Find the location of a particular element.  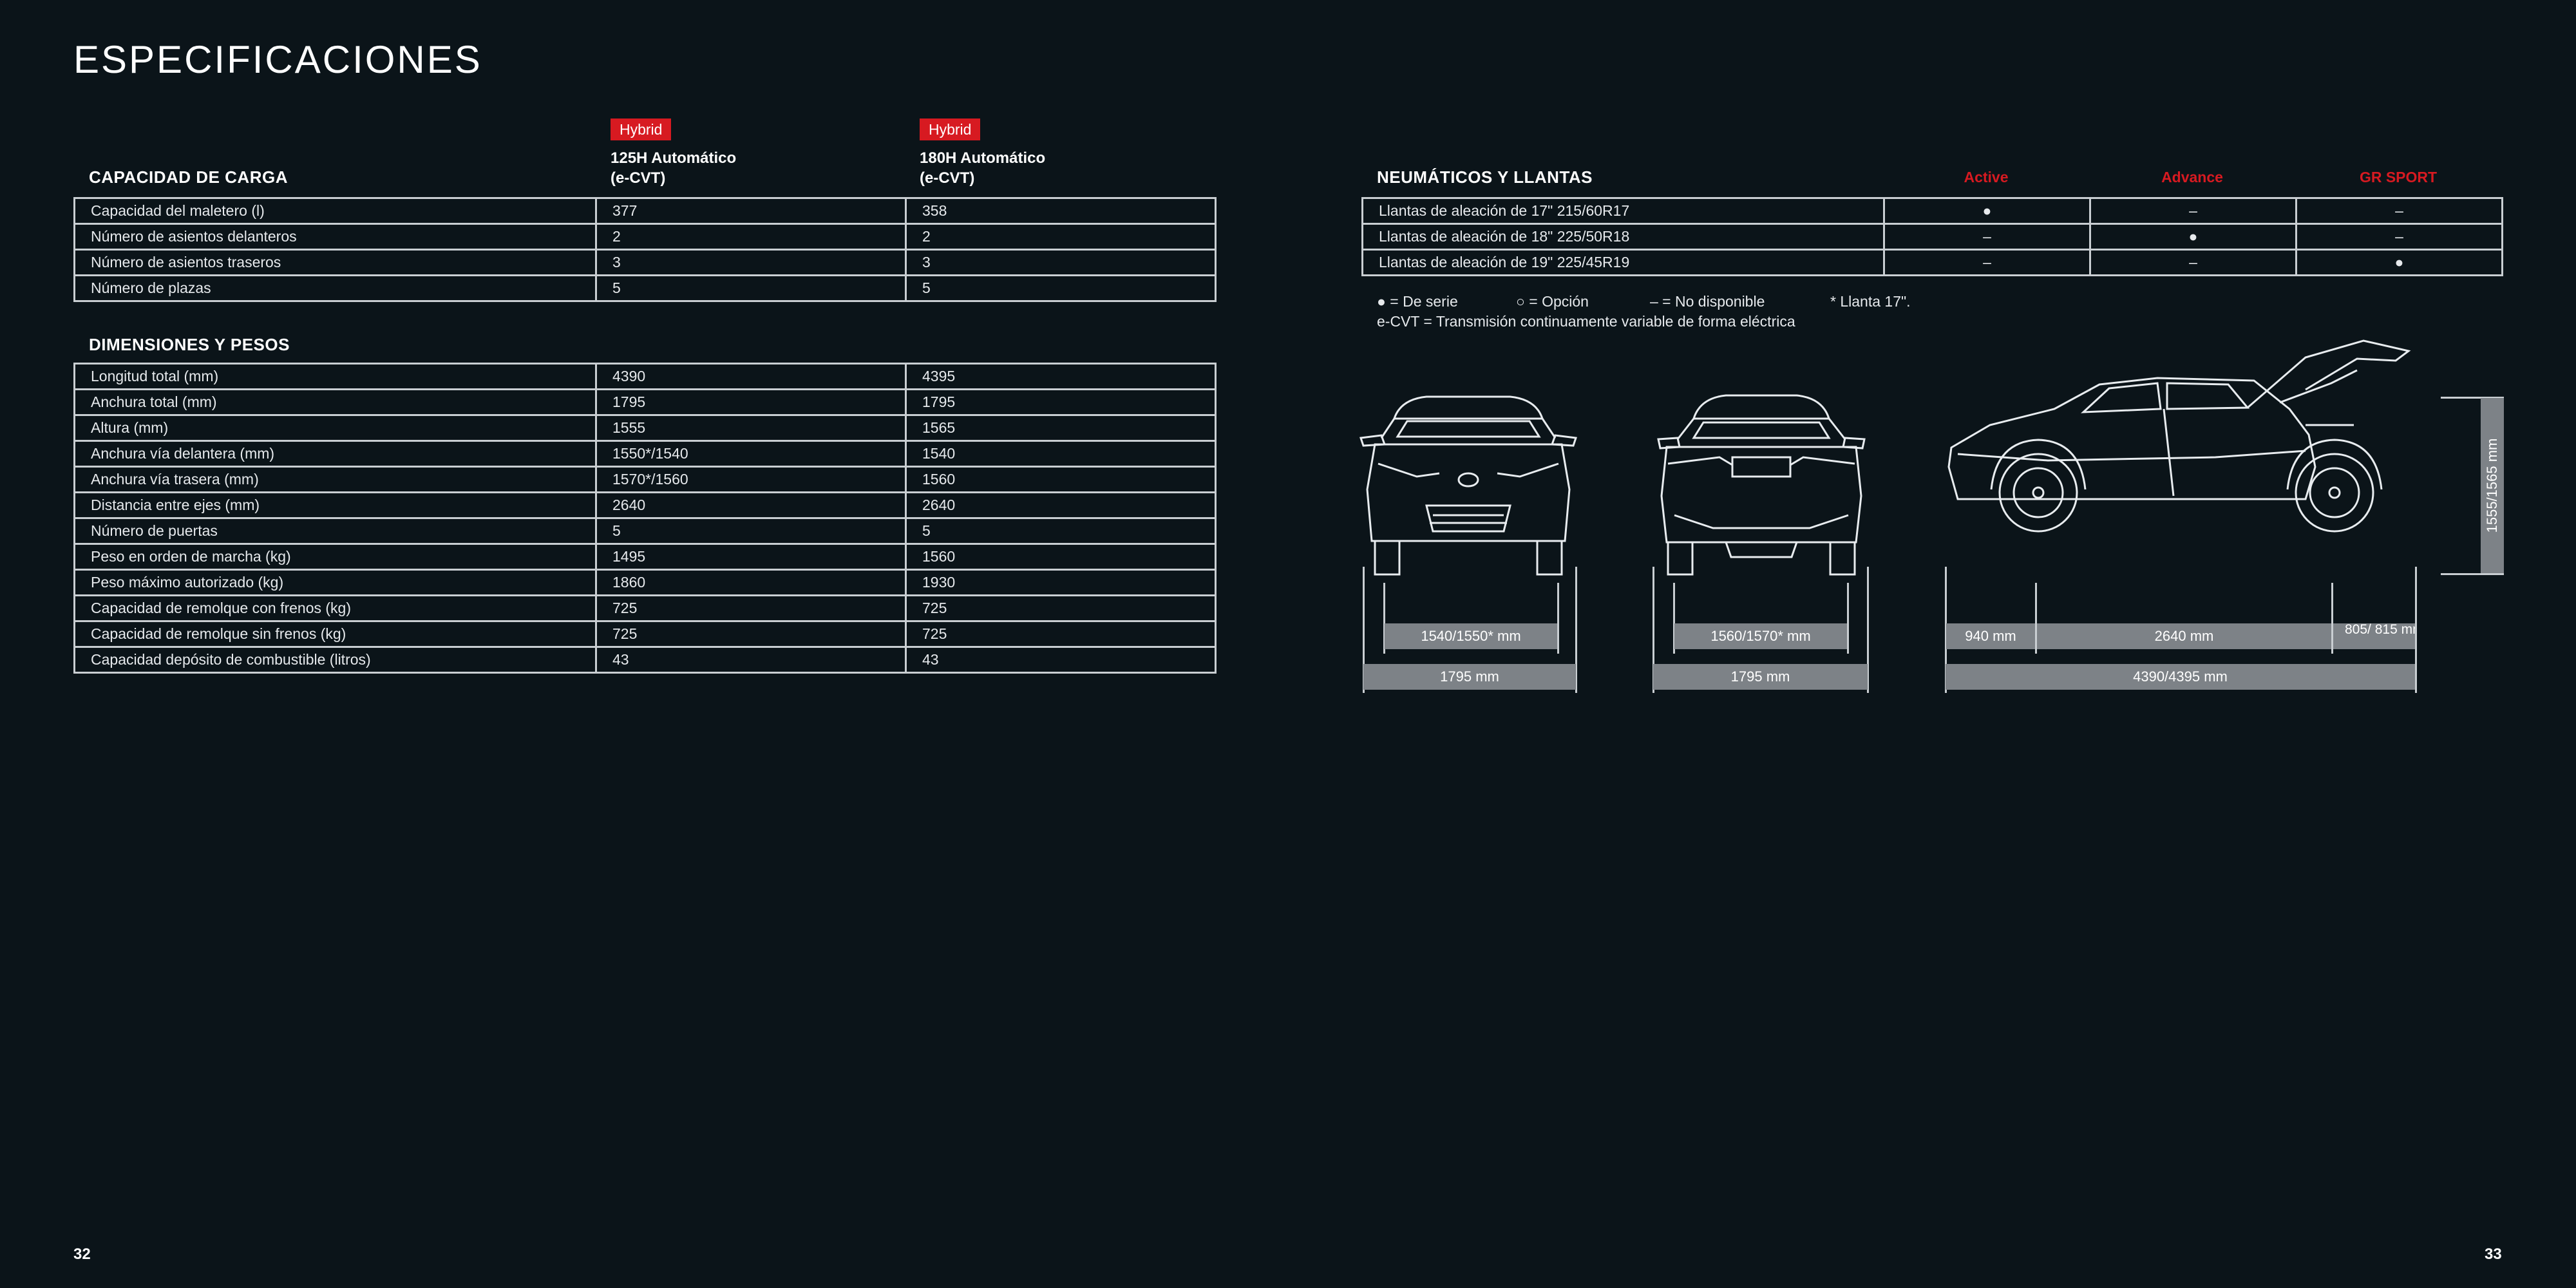

variant-2-name: 180H Automático (e-CVT) is located at coordinates (982, 168).